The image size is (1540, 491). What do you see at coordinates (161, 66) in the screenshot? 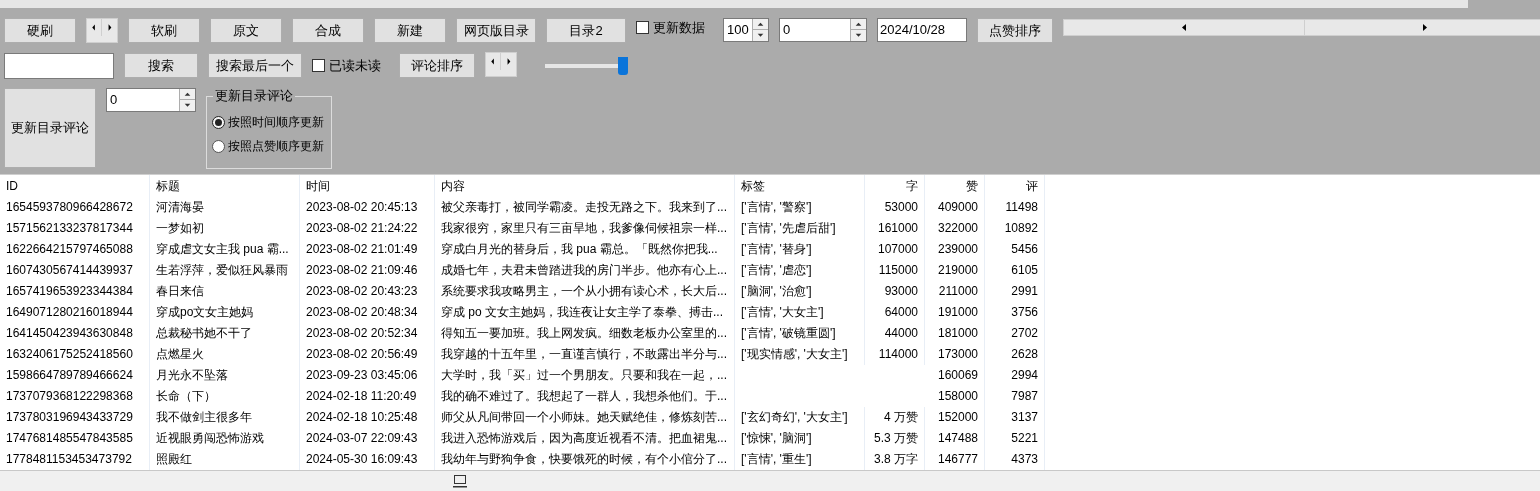
I see `search-button: 搜索` at bounding box center [161, 66].